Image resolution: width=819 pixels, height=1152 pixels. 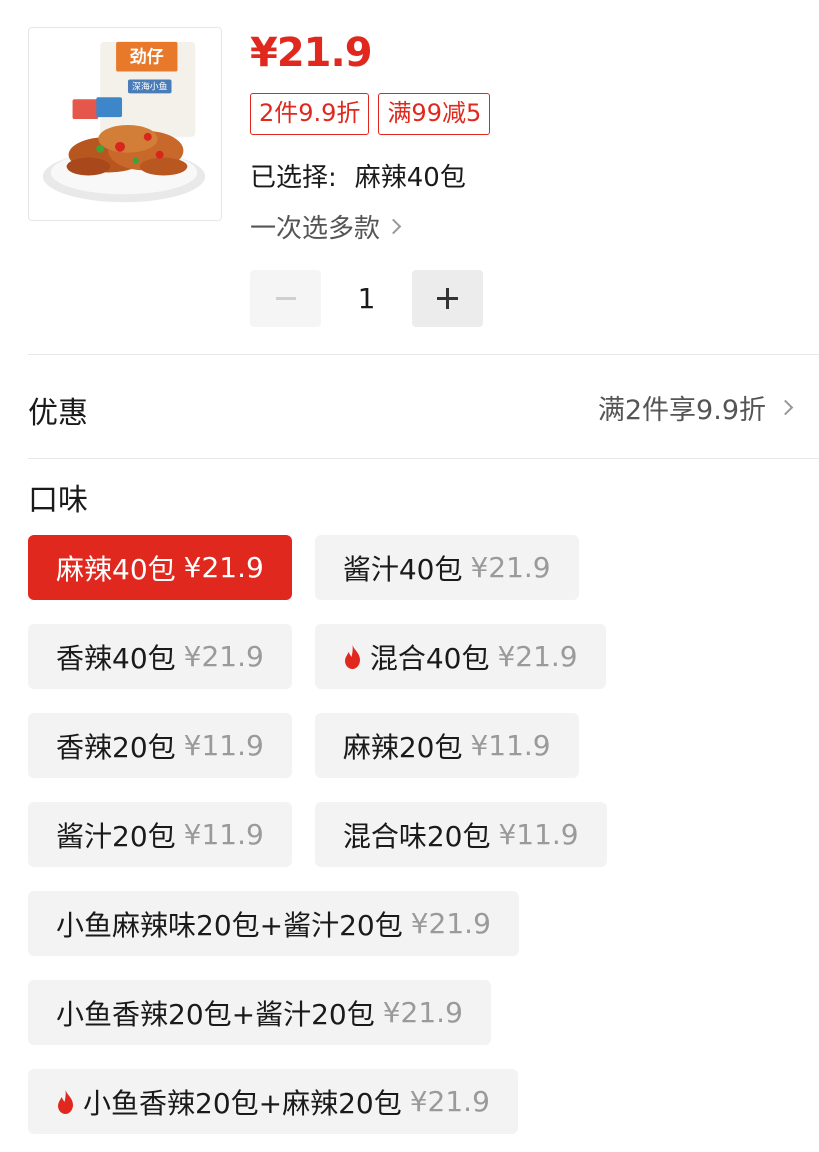 I want to click on decrease-quantity-button, so click(x=285, y=298).